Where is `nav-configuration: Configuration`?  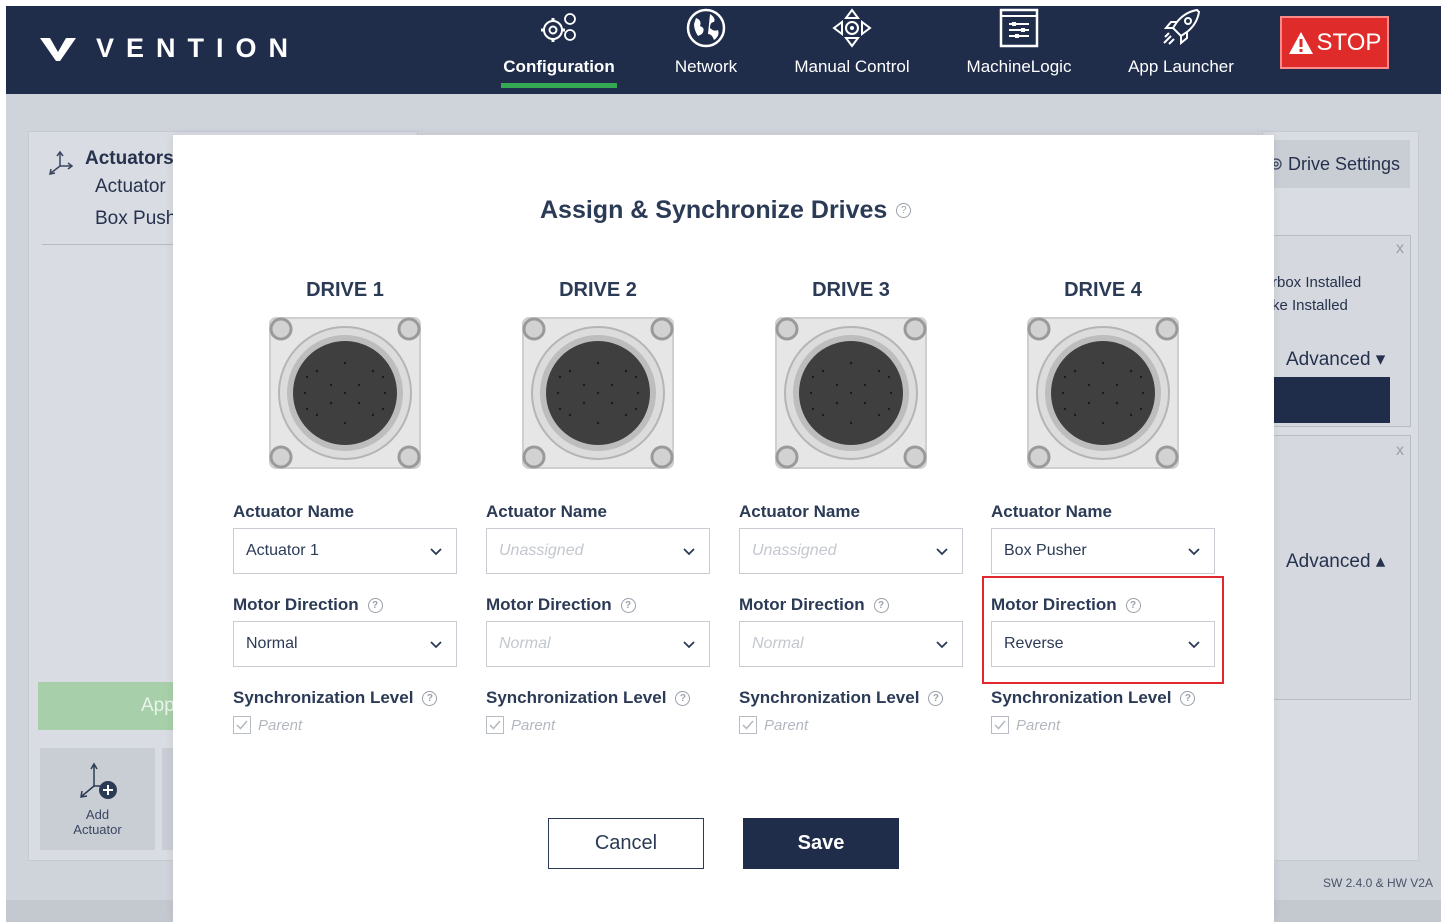
nav-configuration: Configuration is located at coordinates (559, 44).